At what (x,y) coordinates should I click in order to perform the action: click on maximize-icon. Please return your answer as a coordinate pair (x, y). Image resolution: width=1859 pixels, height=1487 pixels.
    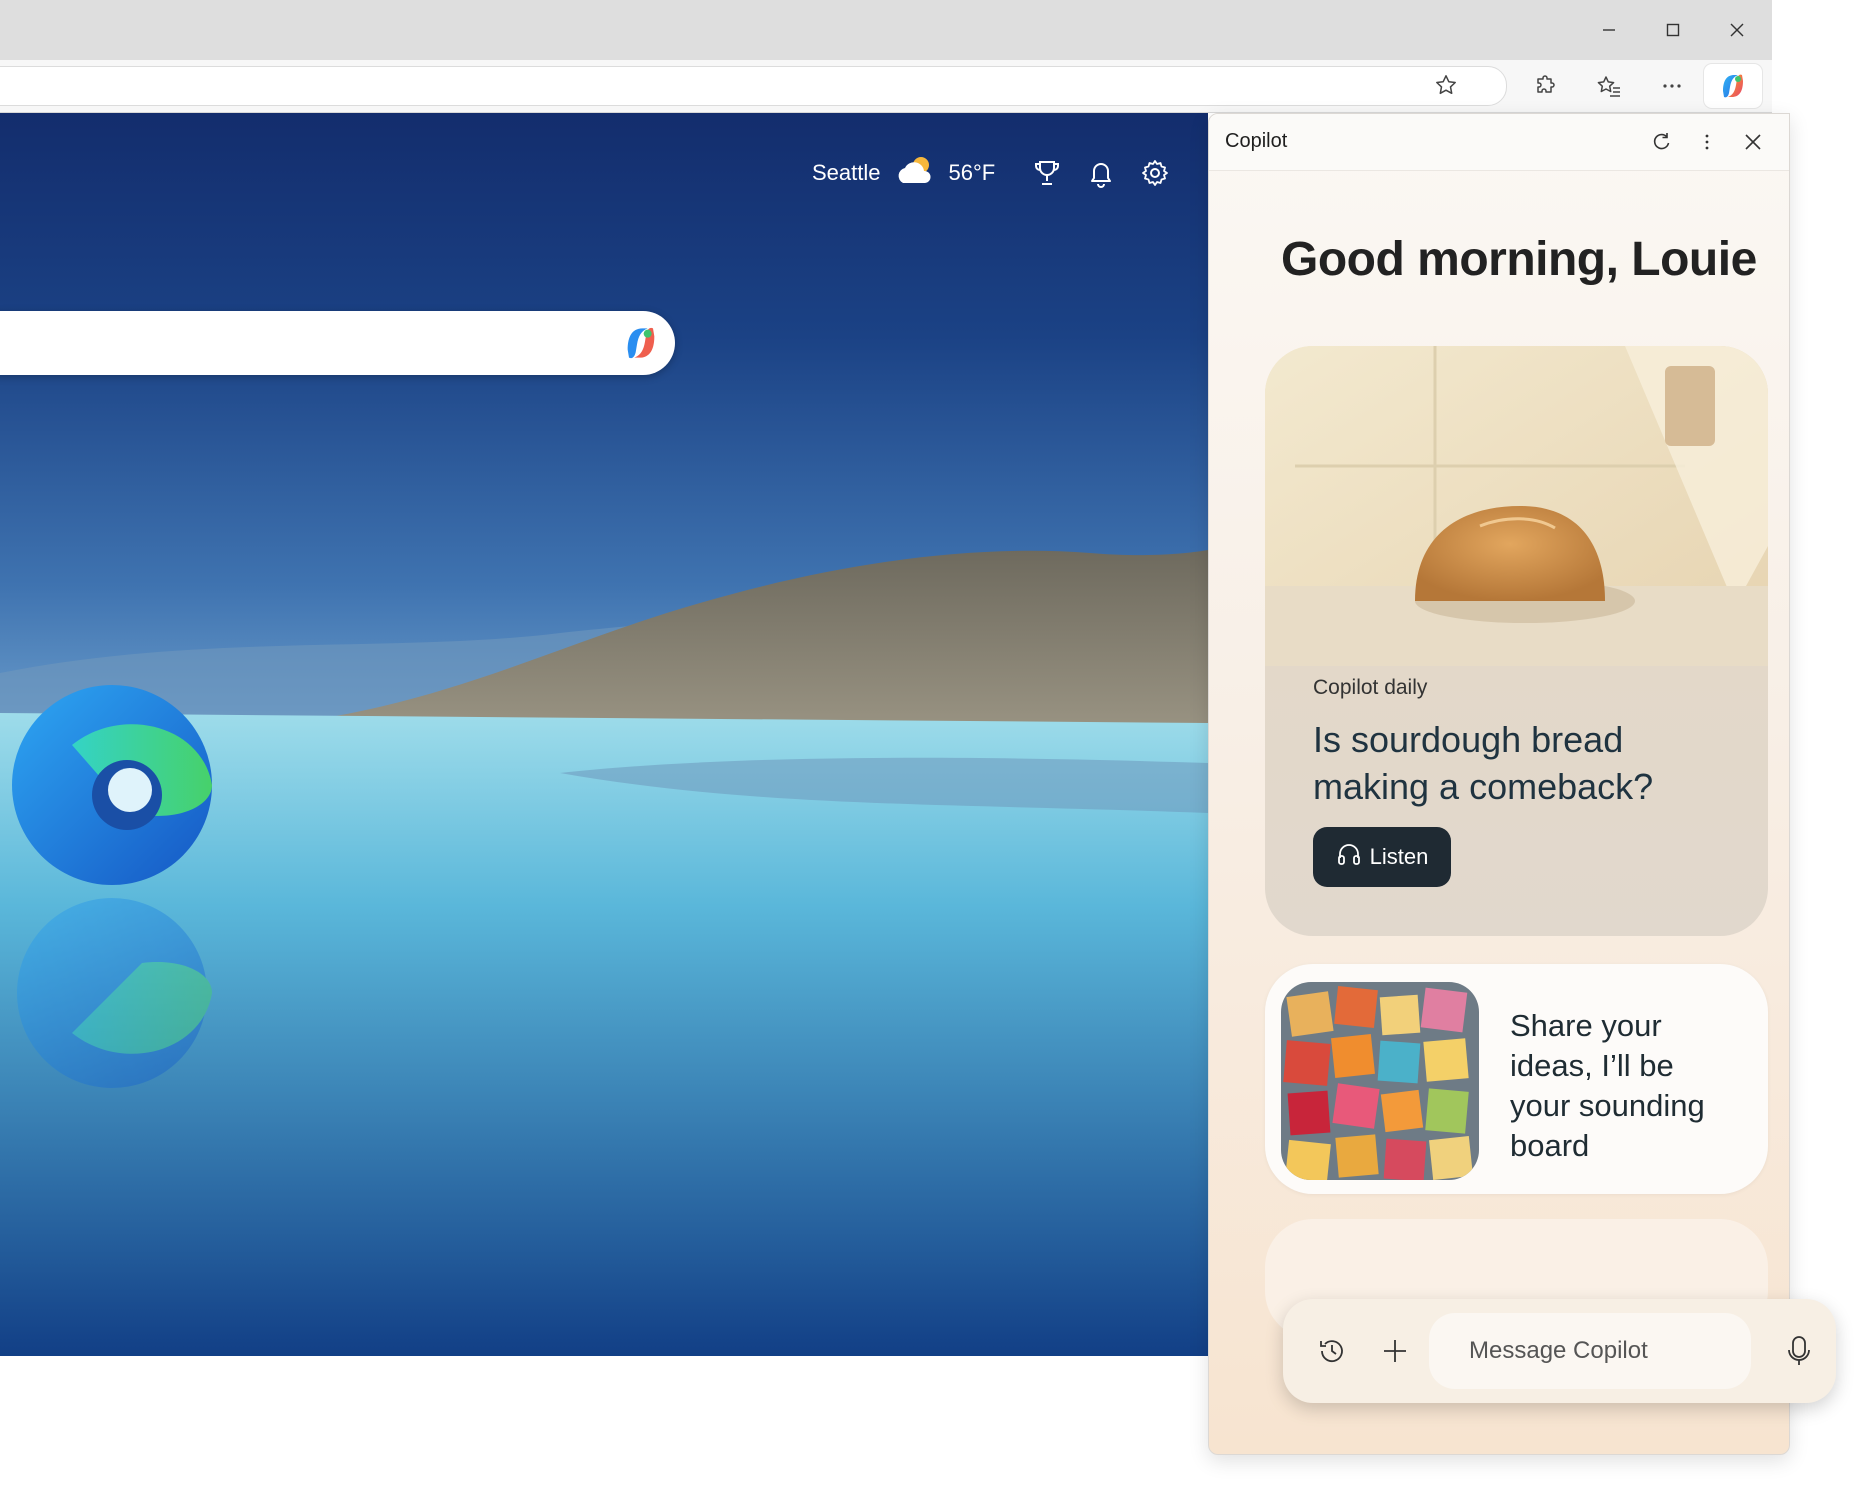
    Looking at the image, I should click on (1673, 30).